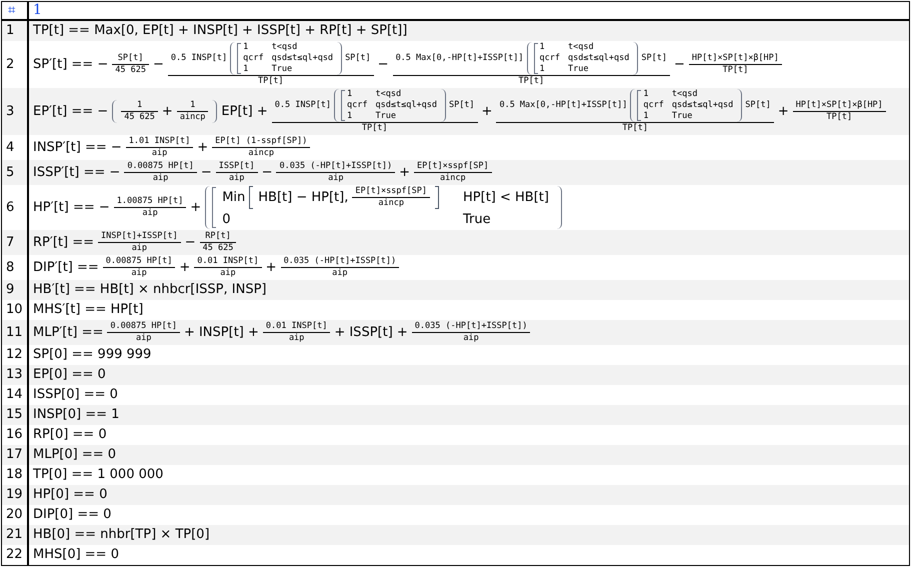 The height and width of the screenshot is (582, 911). What do you see at coordinates (70, 435) in the screenshot?
I see `equation-text: RP[0] == 0` at bounding box center [70, 435].